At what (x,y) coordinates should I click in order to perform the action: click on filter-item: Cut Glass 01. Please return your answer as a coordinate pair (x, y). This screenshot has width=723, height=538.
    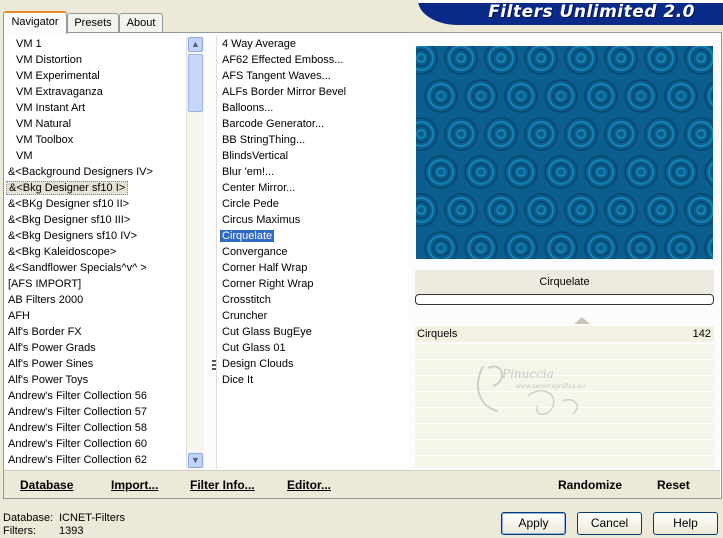
    Looking at the image, I should click on (313, 348).